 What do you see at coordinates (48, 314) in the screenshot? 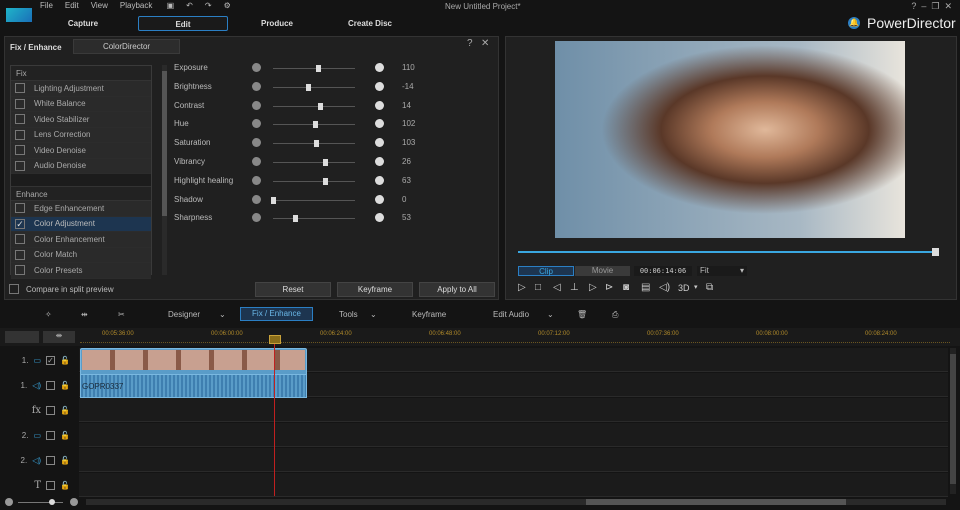
I see `magic-tools-icon: ✧` at bounding box center [48, 314].